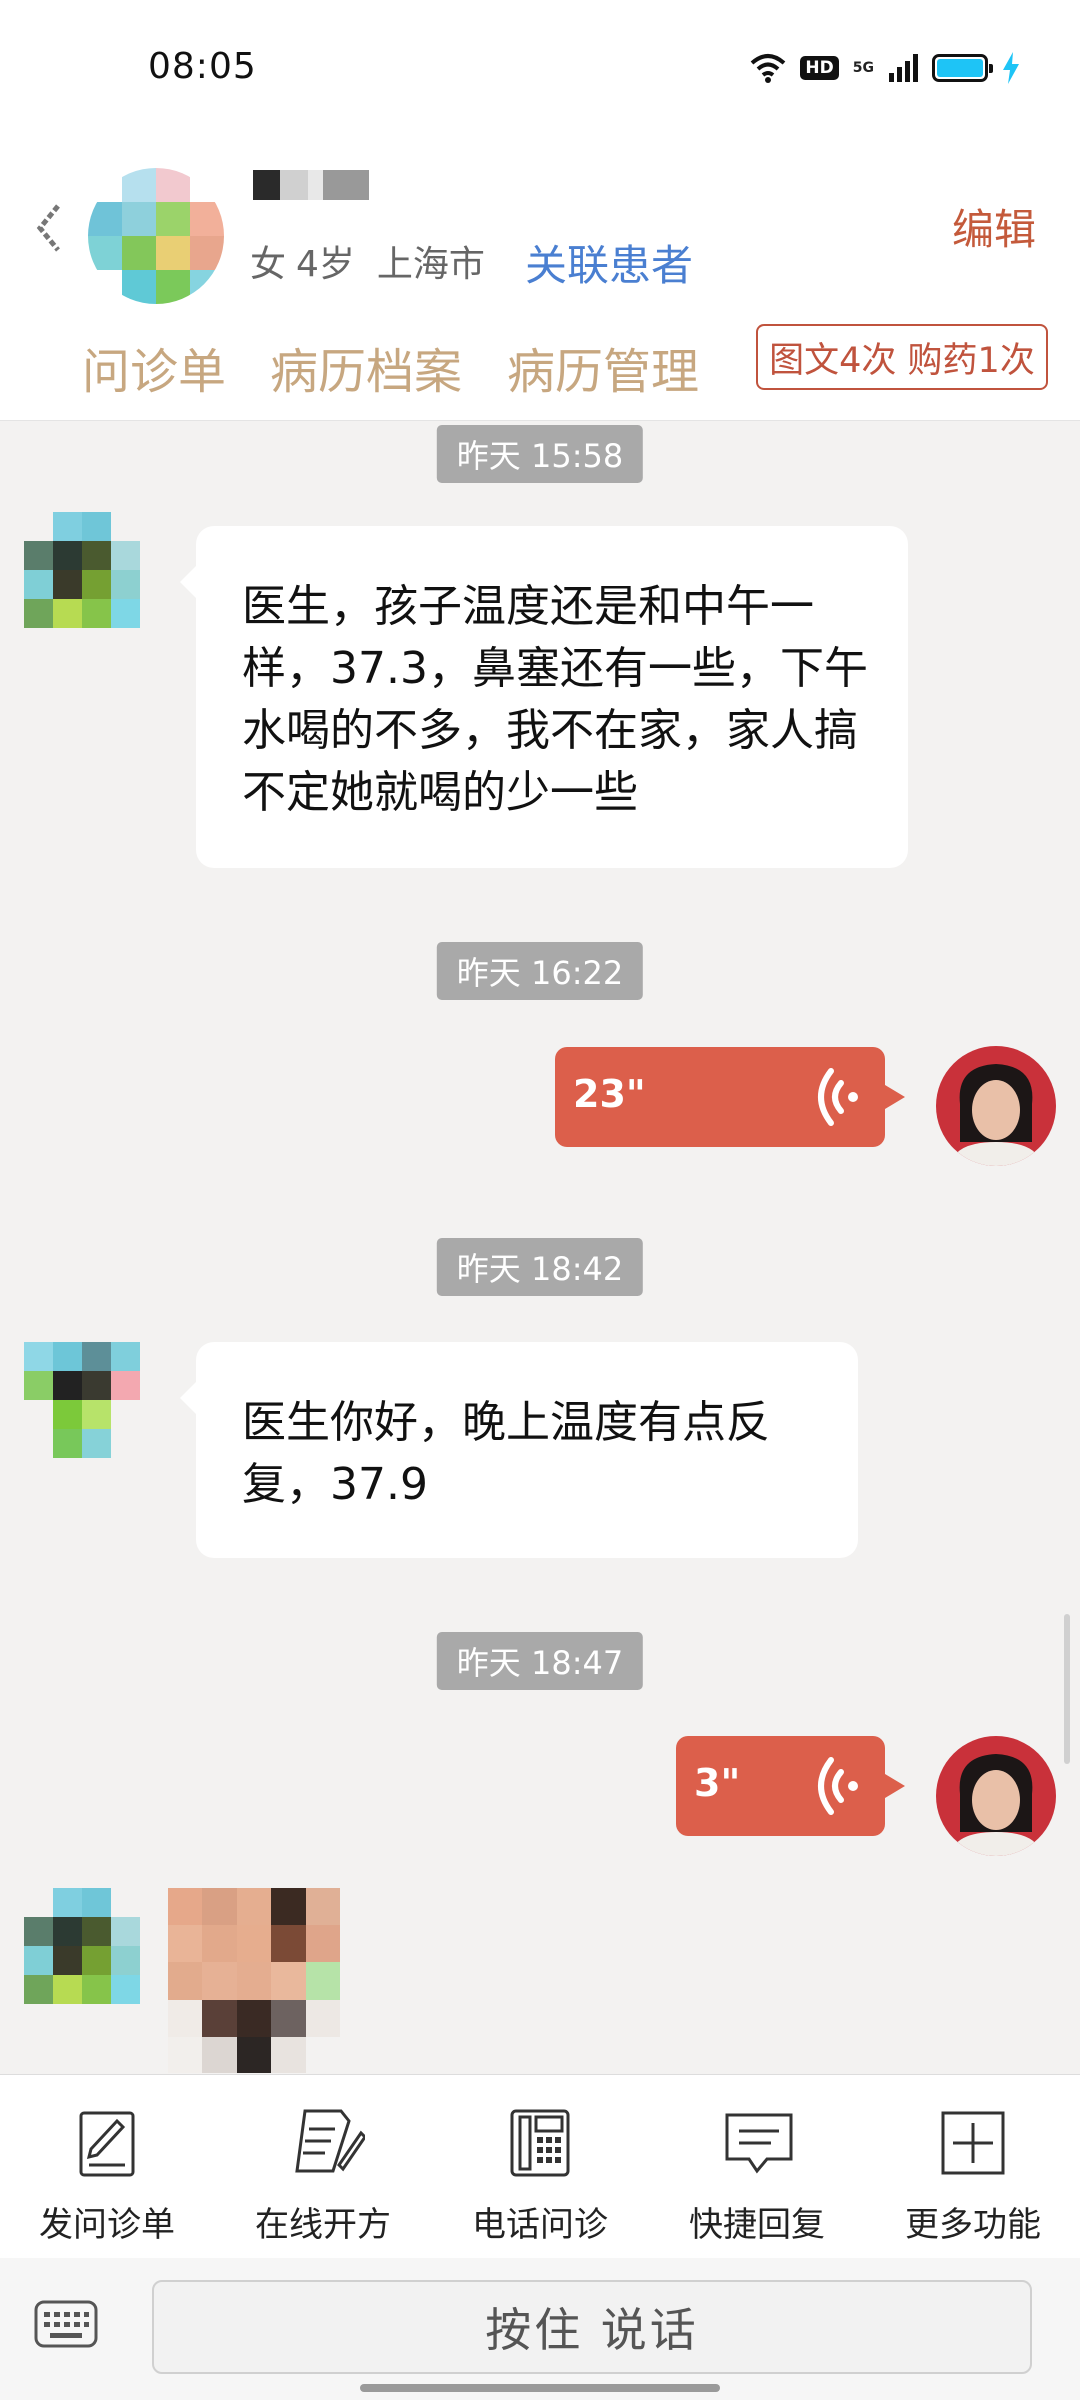  I want to click on home-indicator, so click(540, 2388).